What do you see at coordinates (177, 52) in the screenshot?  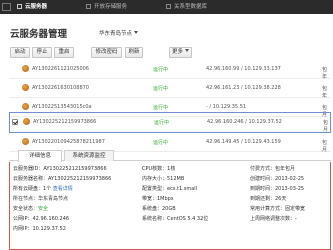 I see `more-dropdown-label: 更多` at bounding box center [177, 52].